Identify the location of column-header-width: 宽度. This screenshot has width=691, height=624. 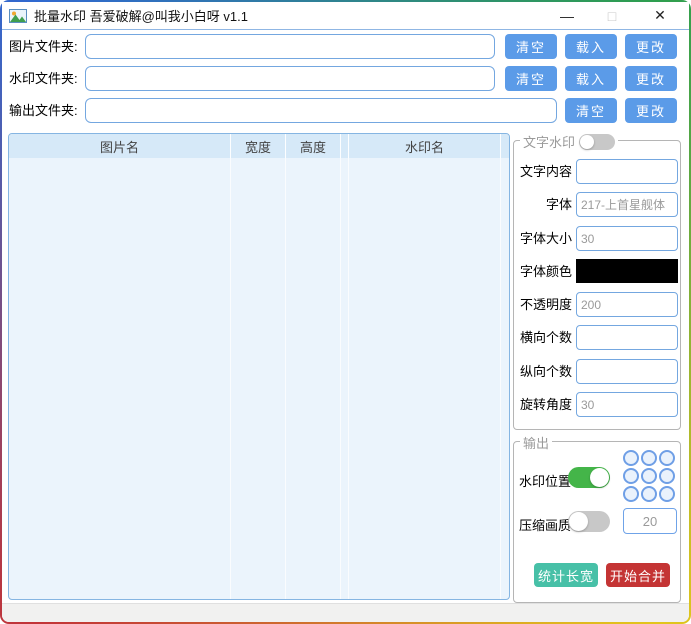
(258, 146).